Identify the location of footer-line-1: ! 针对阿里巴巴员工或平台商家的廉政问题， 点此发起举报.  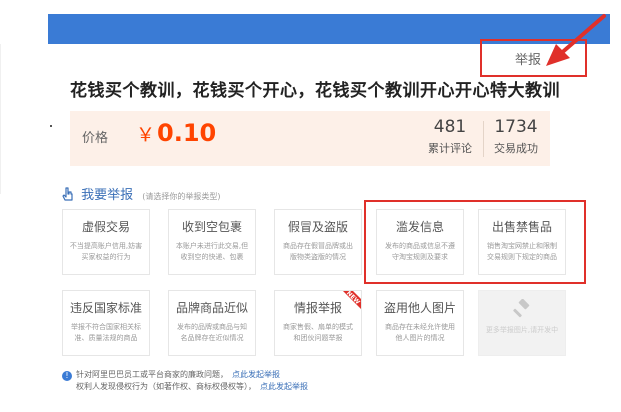
(185, 375).